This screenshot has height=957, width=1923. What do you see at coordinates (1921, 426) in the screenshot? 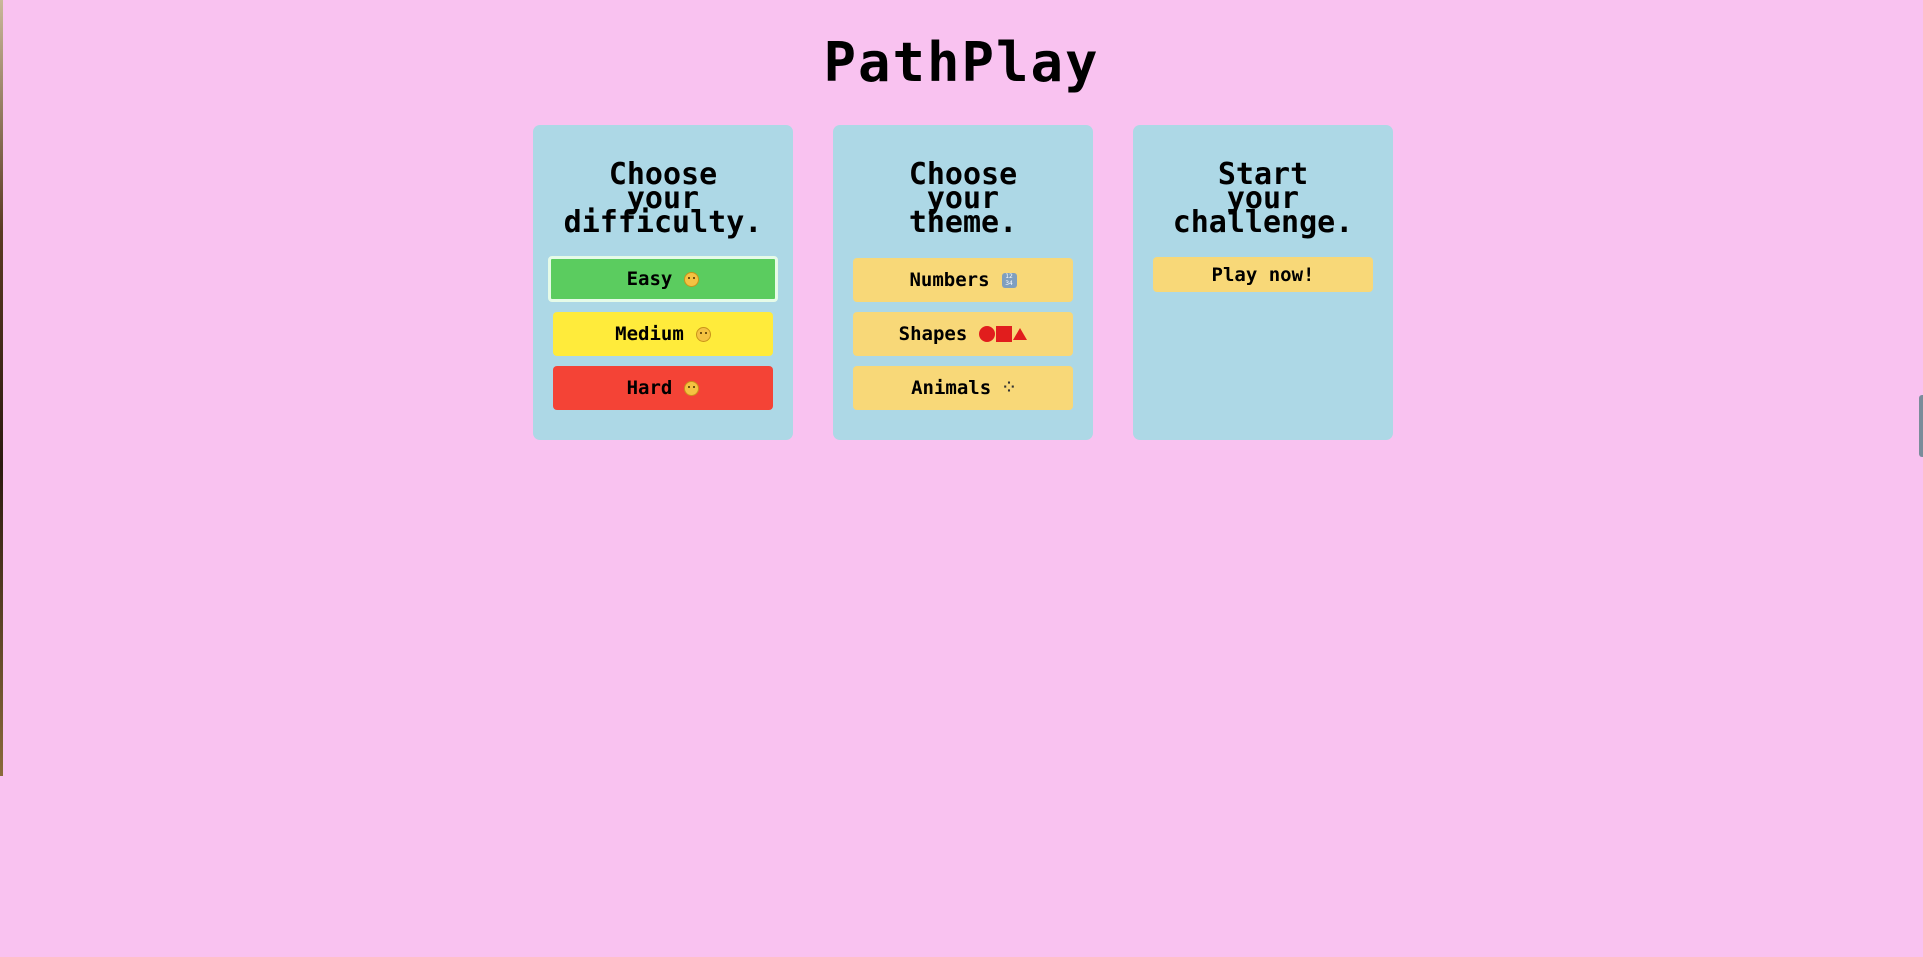
I see `side-scroll-handle` at bounding box center [1921, 426].